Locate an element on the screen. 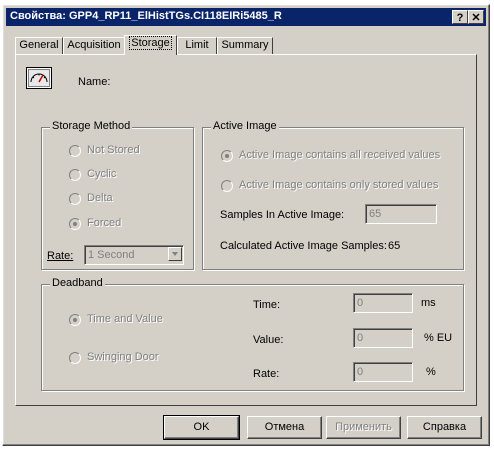 This screenshot has width=494, height=451. calculated-samples-value: 65 is located at coordinates (394, 246).